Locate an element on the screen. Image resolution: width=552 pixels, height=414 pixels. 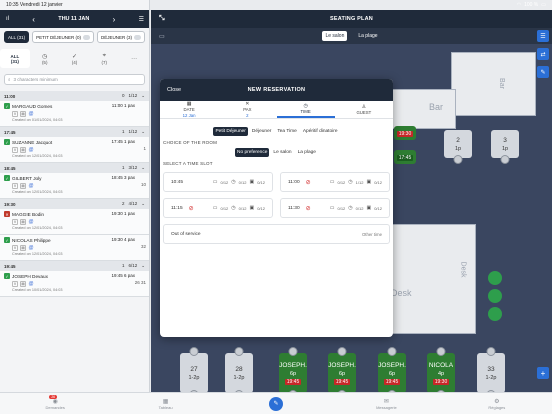
time-group-header: 17:45 1 1/12 ⌄ is located at coordinates (74, 132).